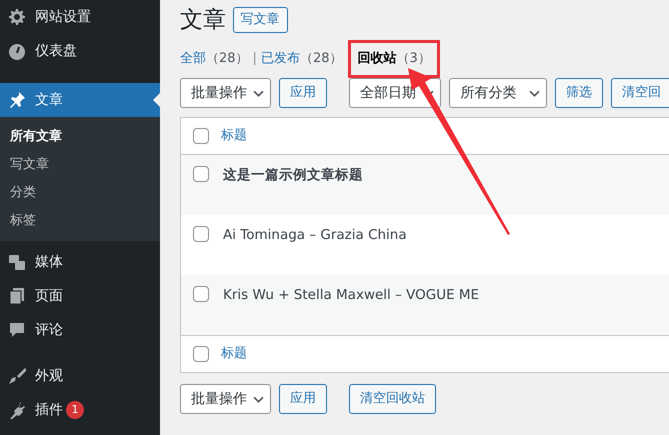  What do you see at coordinates (80, 17) in the screenshot?
I see `sidebar-item: 网站设置` at bounding box center [80, 17].